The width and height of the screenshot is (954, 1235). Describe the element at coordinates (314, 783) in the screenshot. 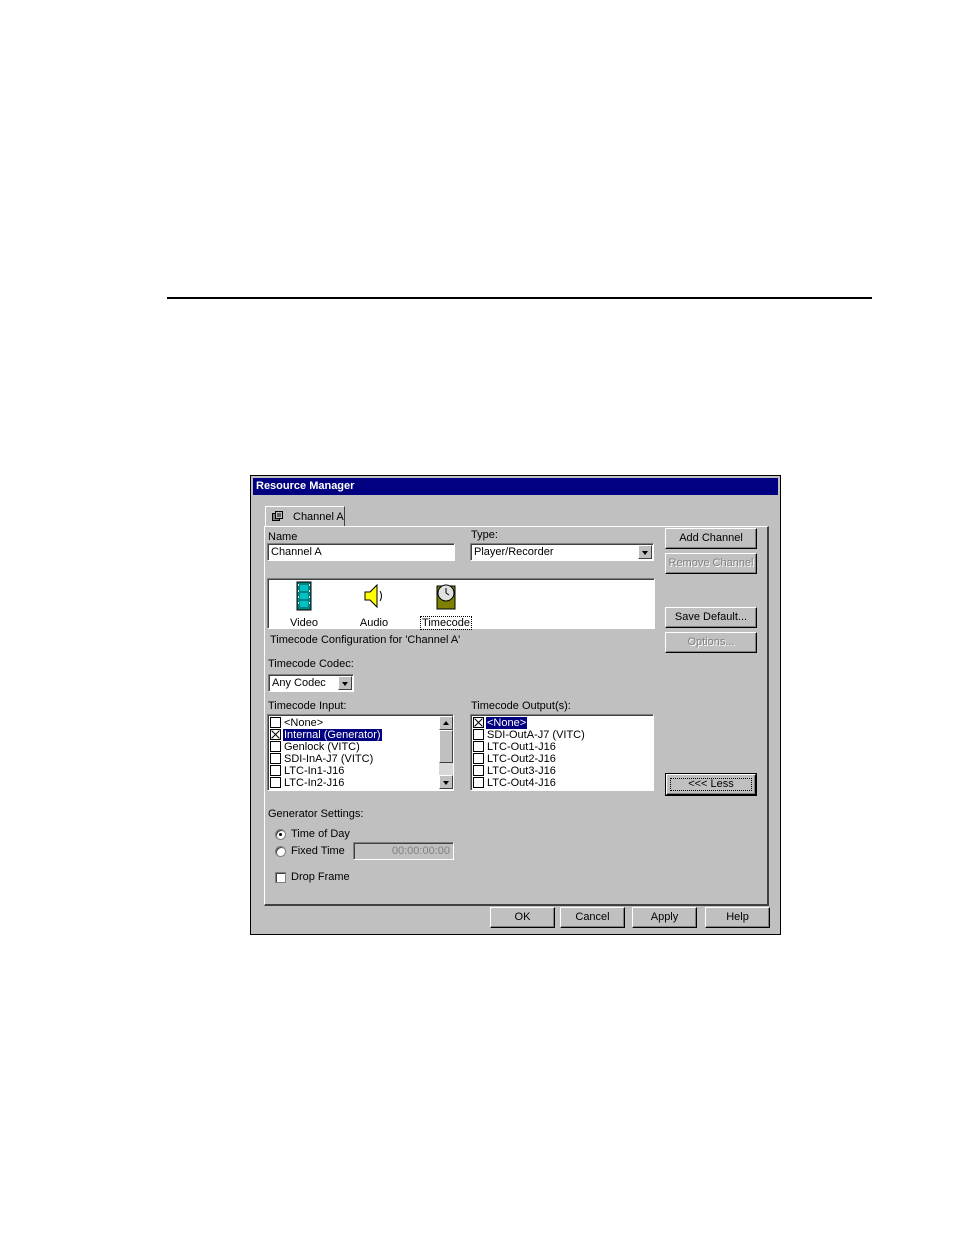

I see `list-item-label: LTC-In2-J16` at that location.